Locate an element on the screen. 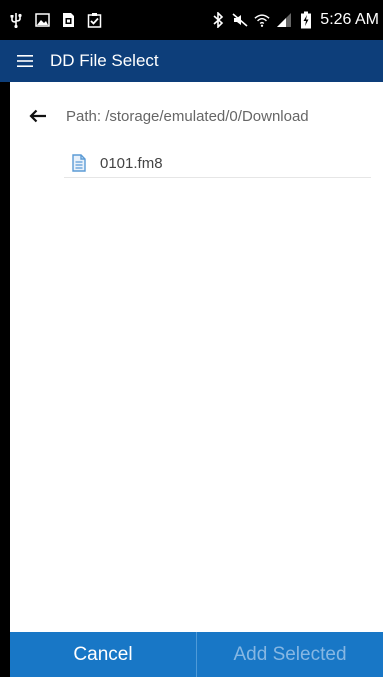 The image size is (383, 677). status-bar: 5:26 AM is located at coordinates (191, 20).